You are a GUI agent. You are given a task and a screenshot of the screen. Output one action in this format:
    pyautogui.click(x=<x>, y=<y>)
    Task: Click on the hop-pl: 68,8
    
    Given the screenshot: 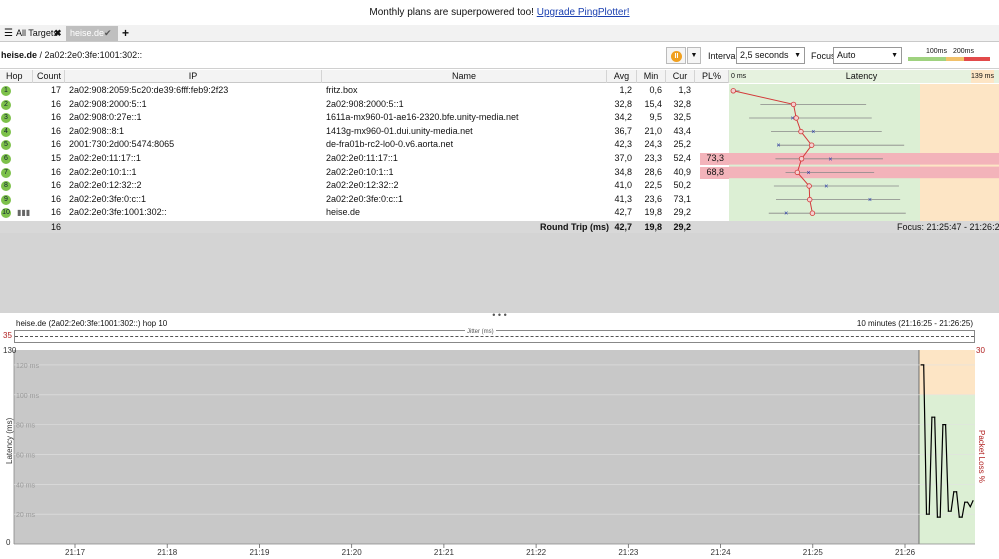 What is the action you would take?
    pyautogui.click(x=715, y=171)
    